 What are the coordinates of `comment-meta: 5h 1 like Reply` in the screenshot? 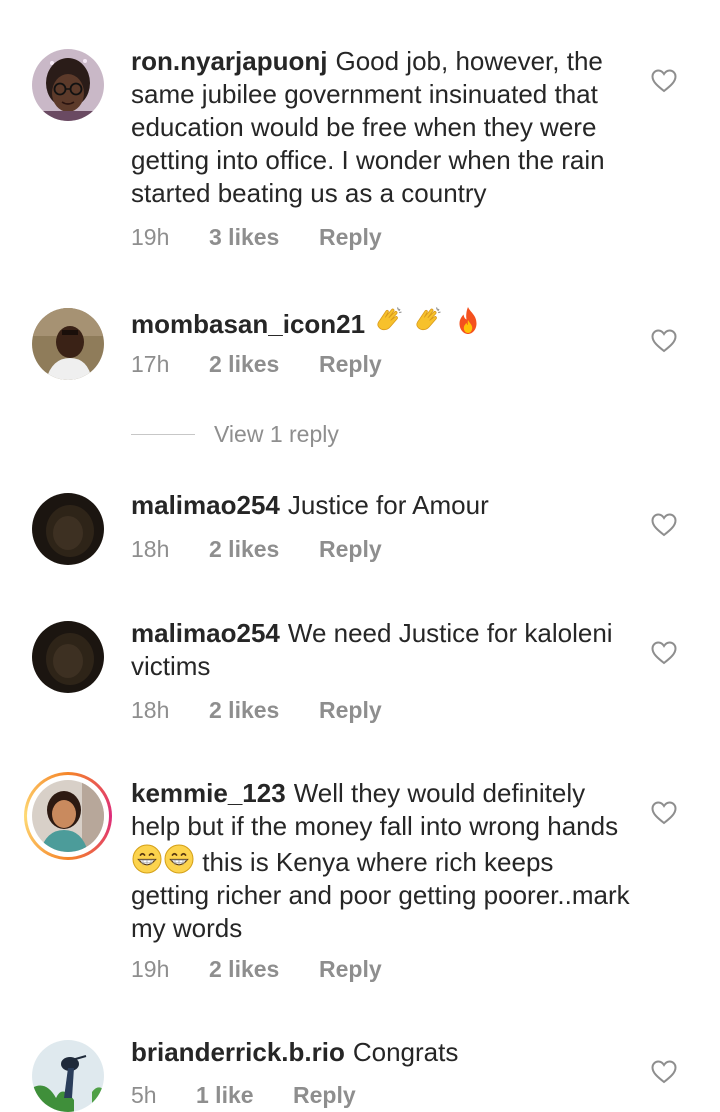 It's located at (243, 1095).